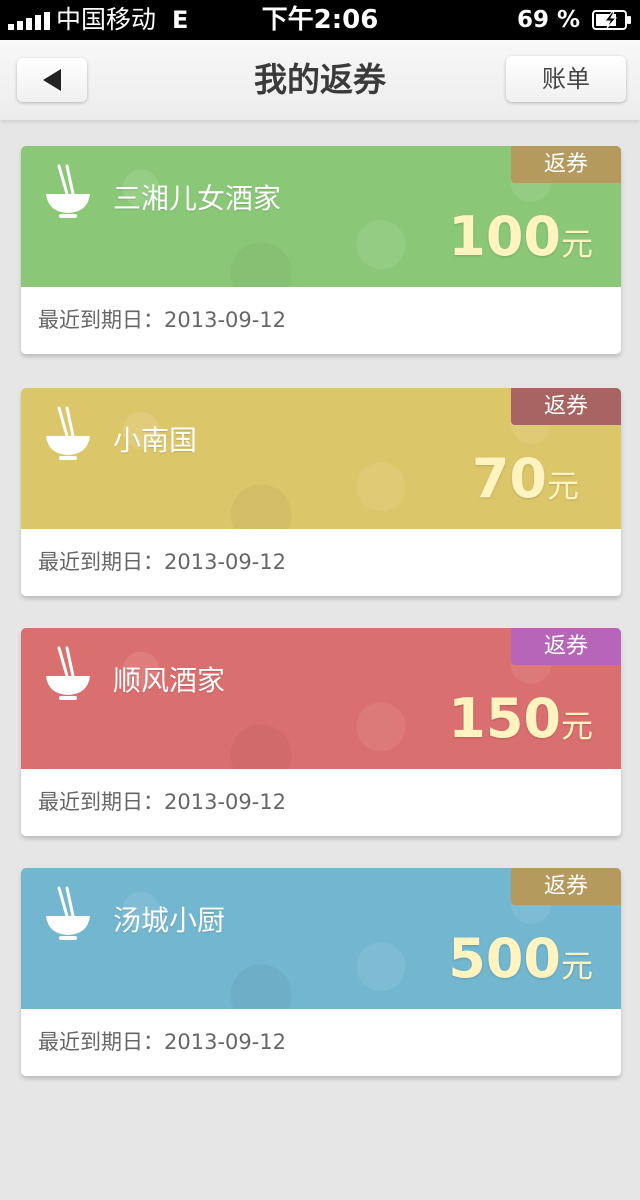  I want to click on coupon-amount: 70元, so click(525, 482).